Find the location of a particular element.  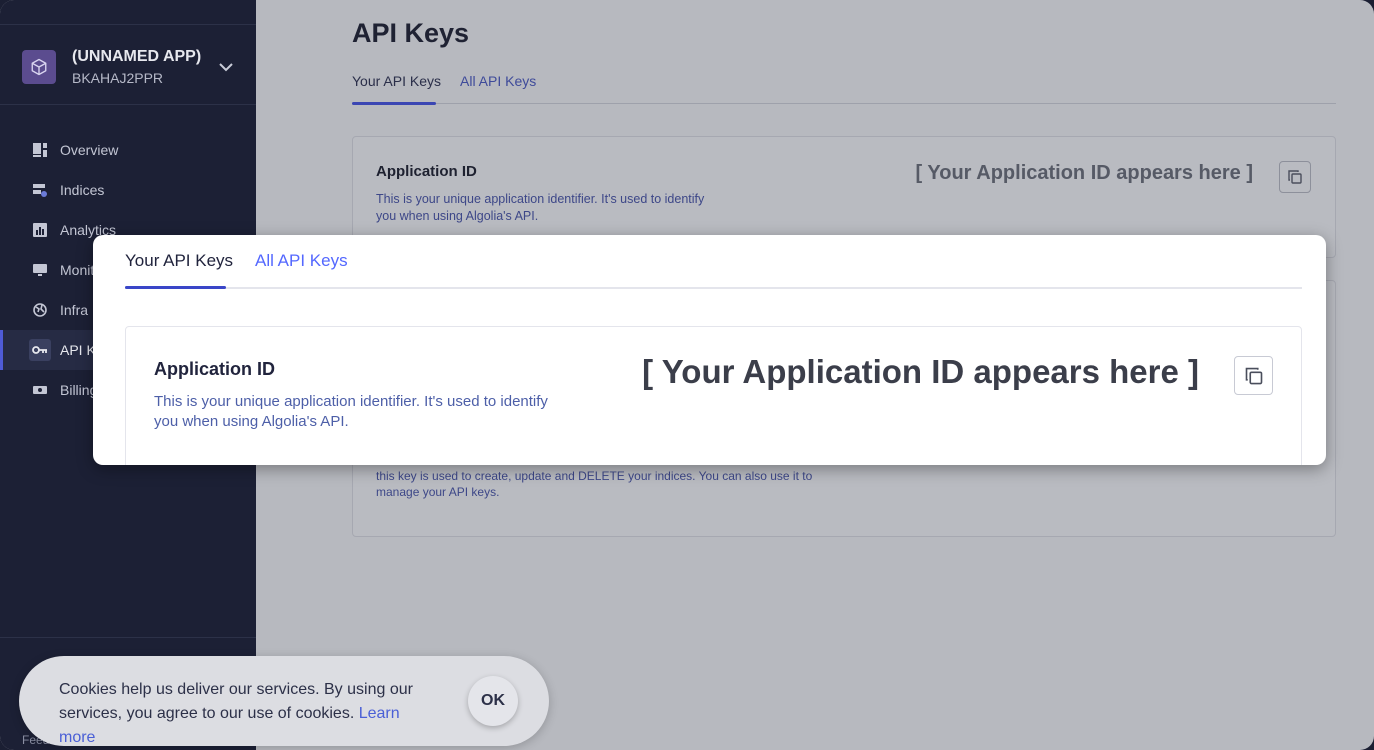

zoom-tab-bar: Your API Keys All API Keys is located at coordinates (713, 270).